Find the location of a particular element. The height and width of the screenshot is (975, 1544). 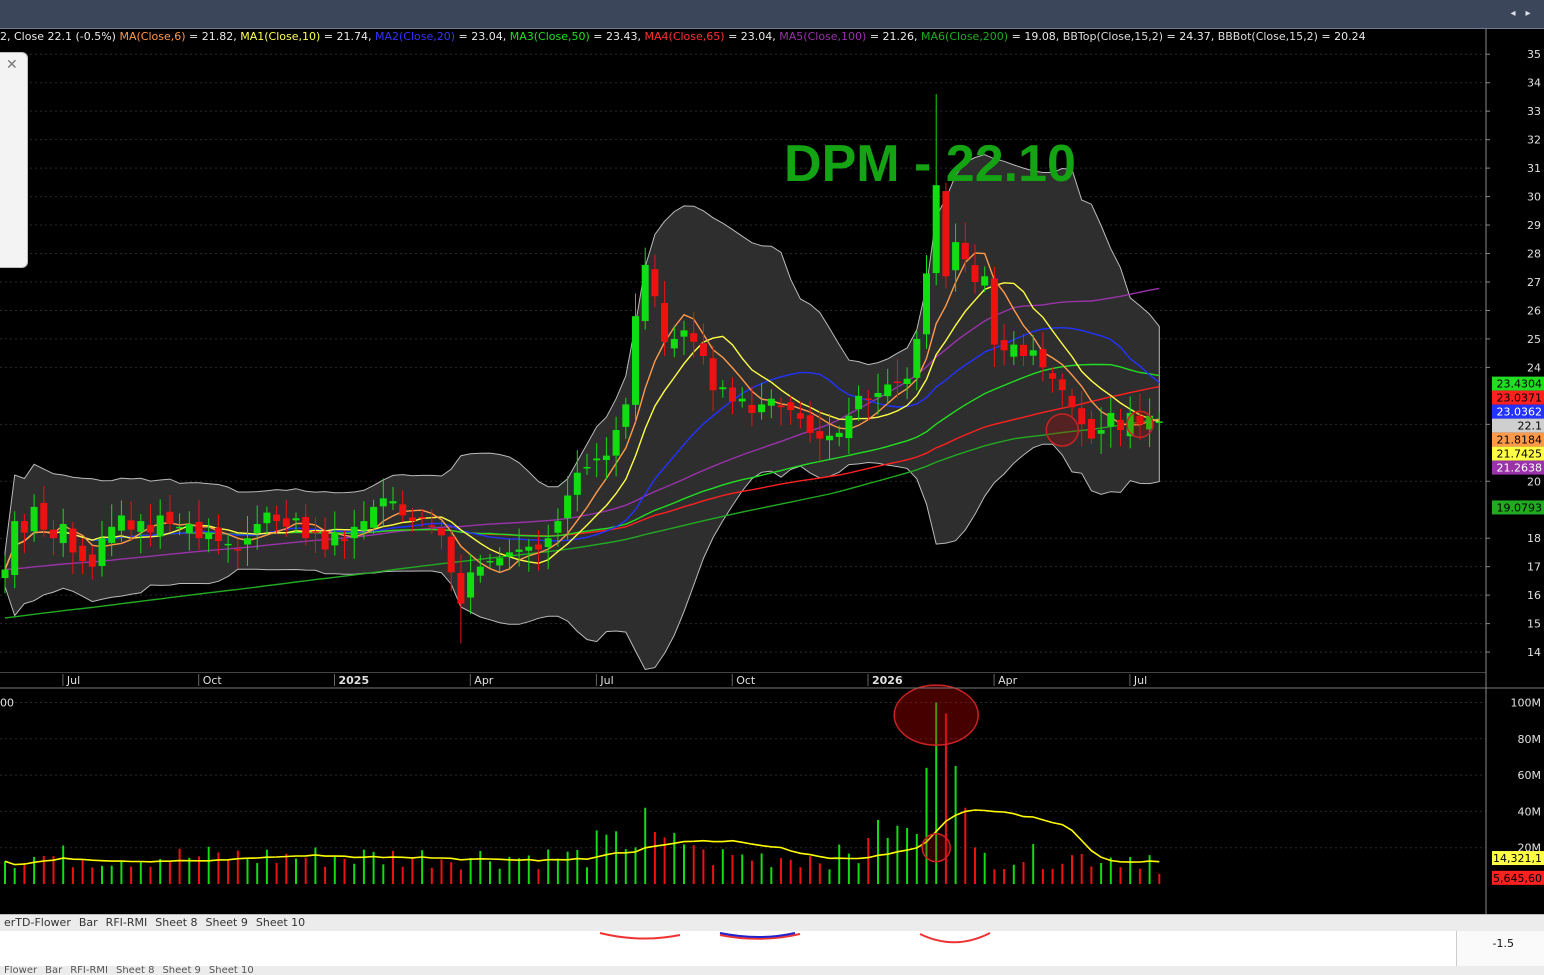

volume-bars is located at coordinates (582, 793).